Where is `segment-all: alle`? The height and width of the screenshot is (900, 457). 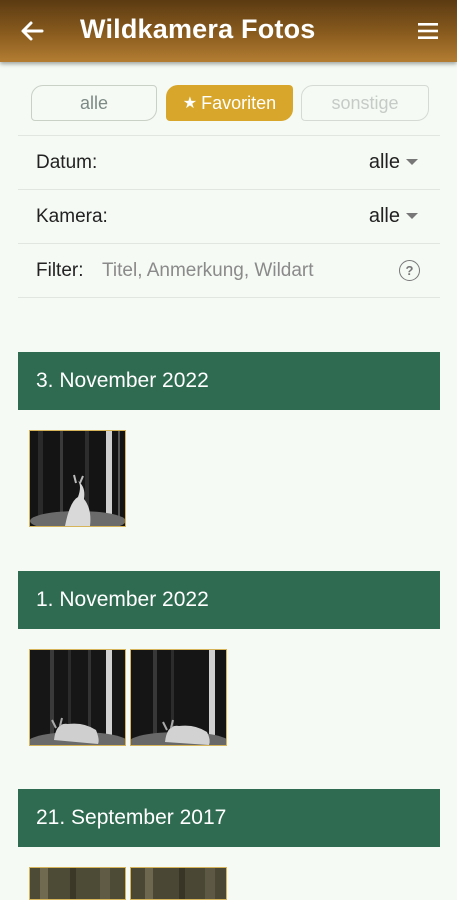
segment-all: alle is located at coordinates (94, 103).